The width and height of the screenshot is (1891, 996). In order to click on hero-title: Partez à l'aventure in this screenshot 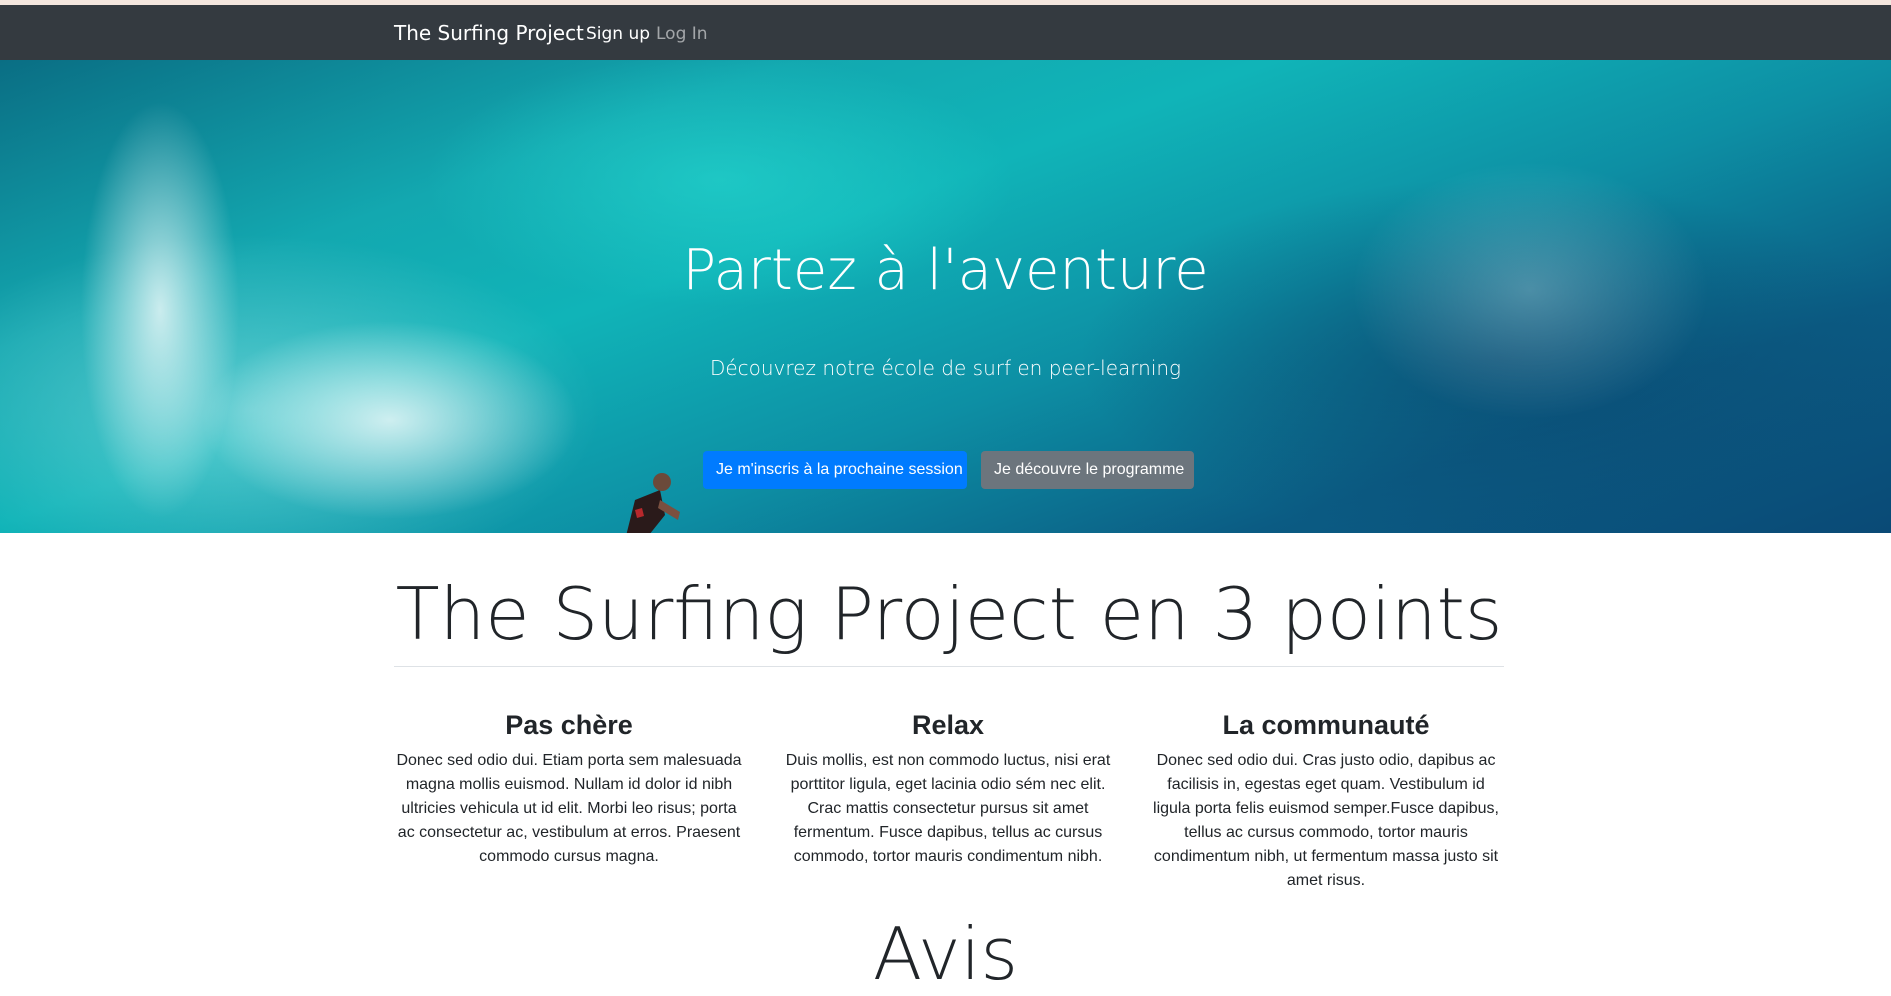, I will do `click(945, 270)`.